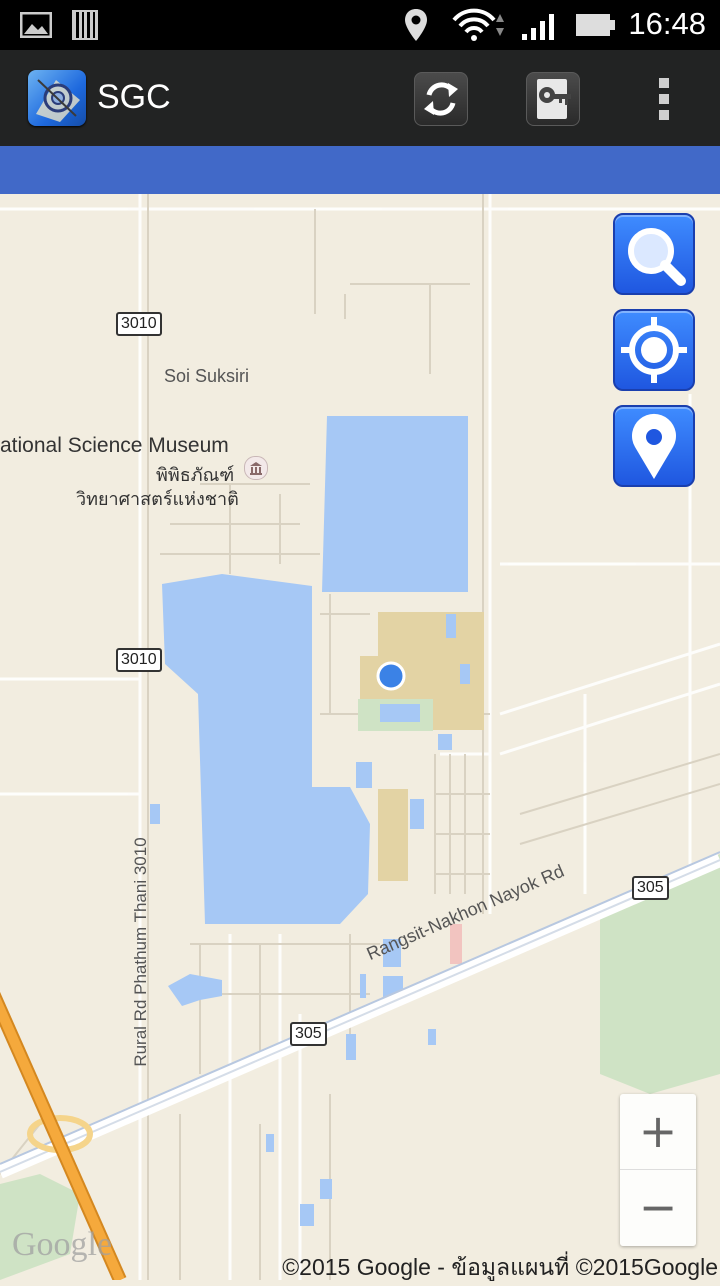 Image resolution: width=720 pixels, height=1286 pixels. What do you see at coordinates (308, 1034) in the screenshot?
I see `route-shield-305-bottom: 305` at bounding box center [308, 1034].